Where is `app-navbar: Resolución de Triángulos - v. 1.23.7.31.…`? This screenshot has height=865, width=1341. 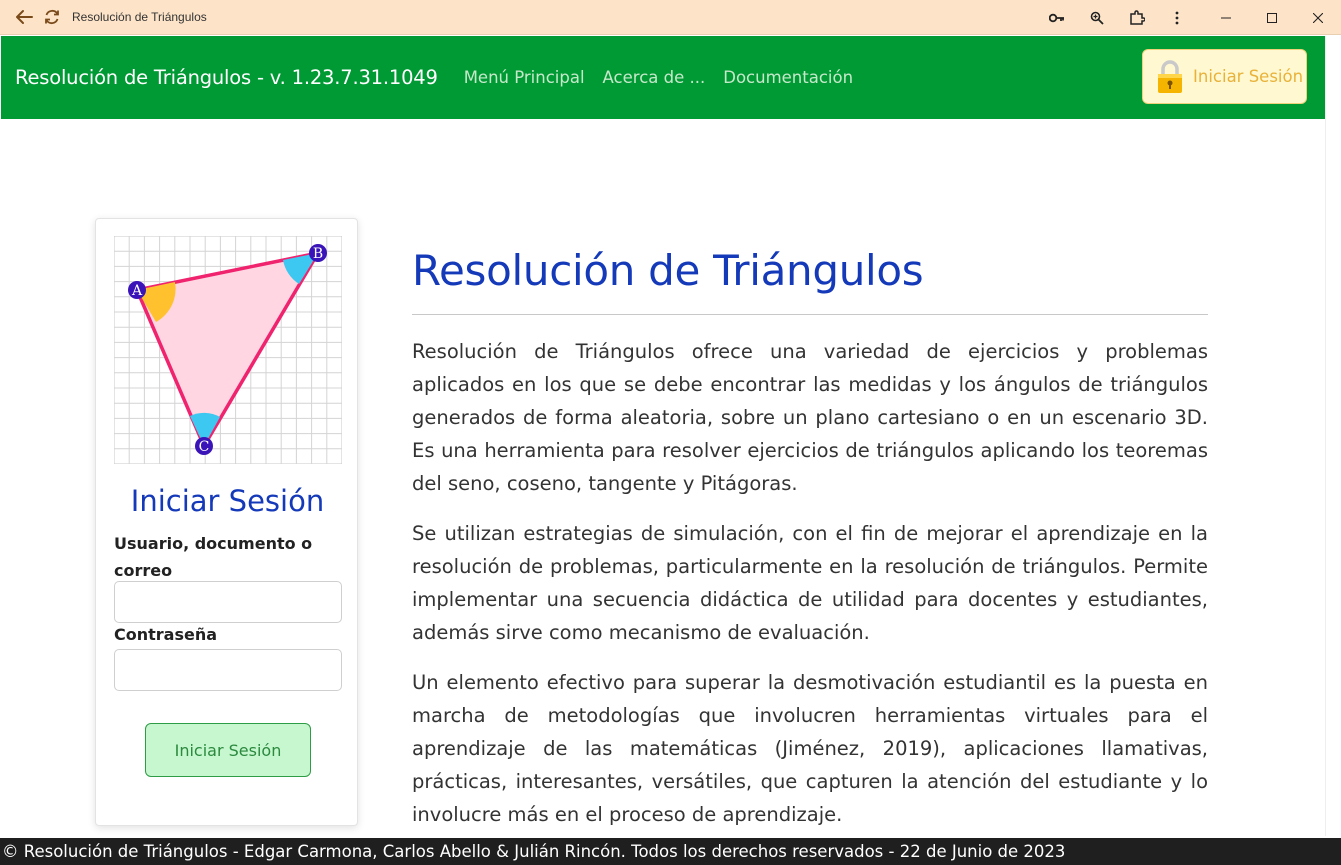
app-navbar: Resolución de Triángulos - v. 1.23.7.31.… is located at coordinates (663, 77).